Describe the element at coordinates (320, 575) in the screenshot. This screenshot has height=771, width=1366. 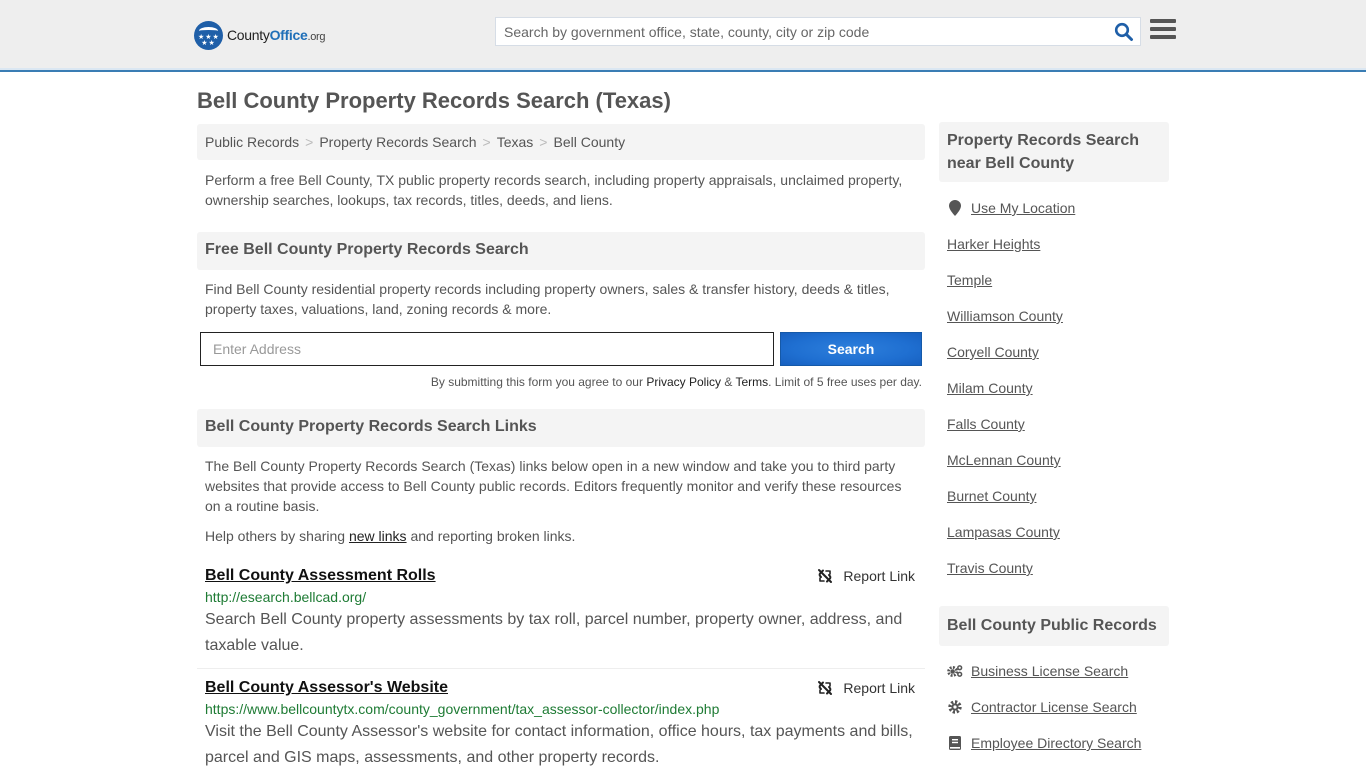
I see `resource-link-title: Bell County Assessment Rolls` at that location.